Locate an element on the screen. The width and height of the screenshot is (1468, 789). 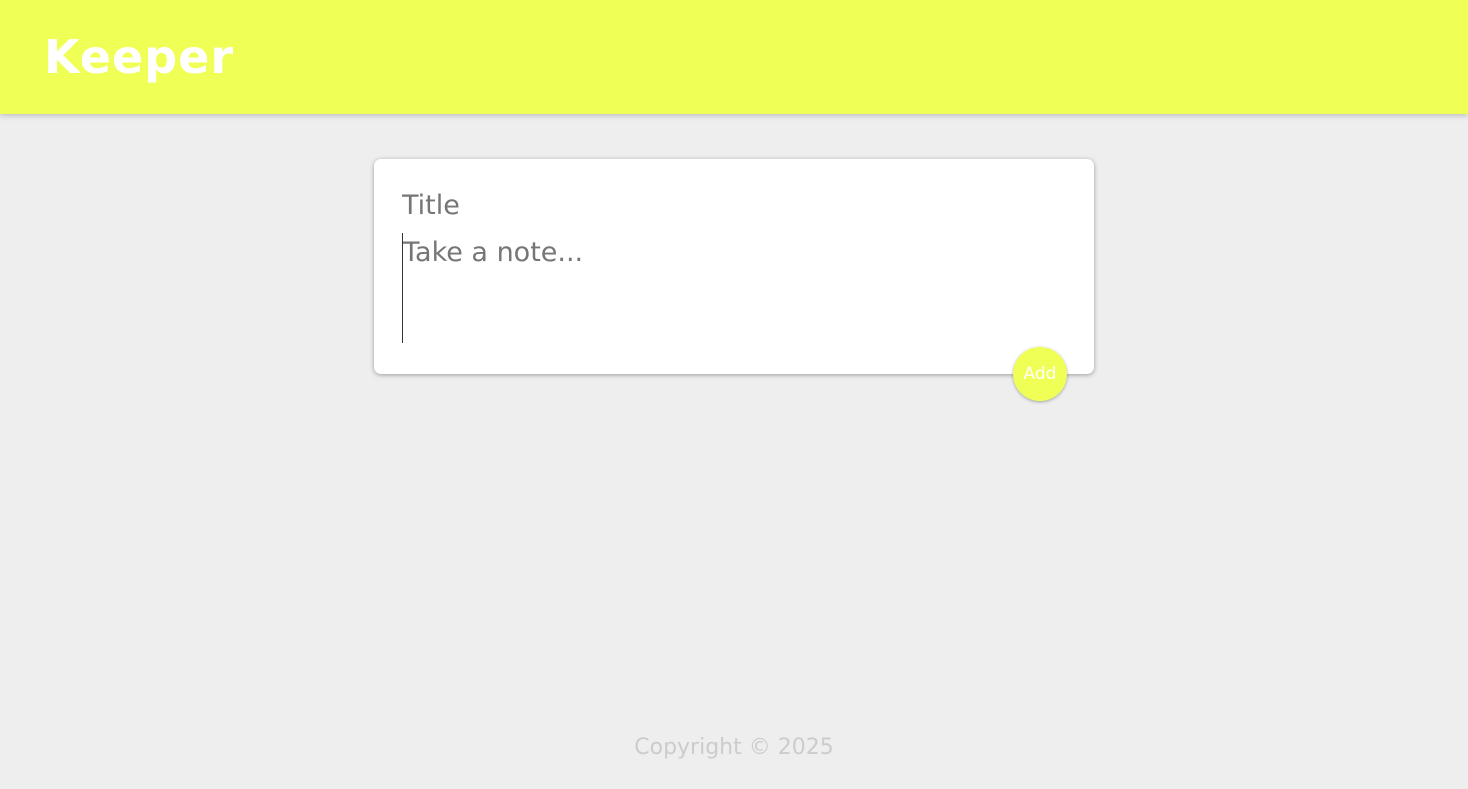
note-title-input is located at coordinates (732, 205).